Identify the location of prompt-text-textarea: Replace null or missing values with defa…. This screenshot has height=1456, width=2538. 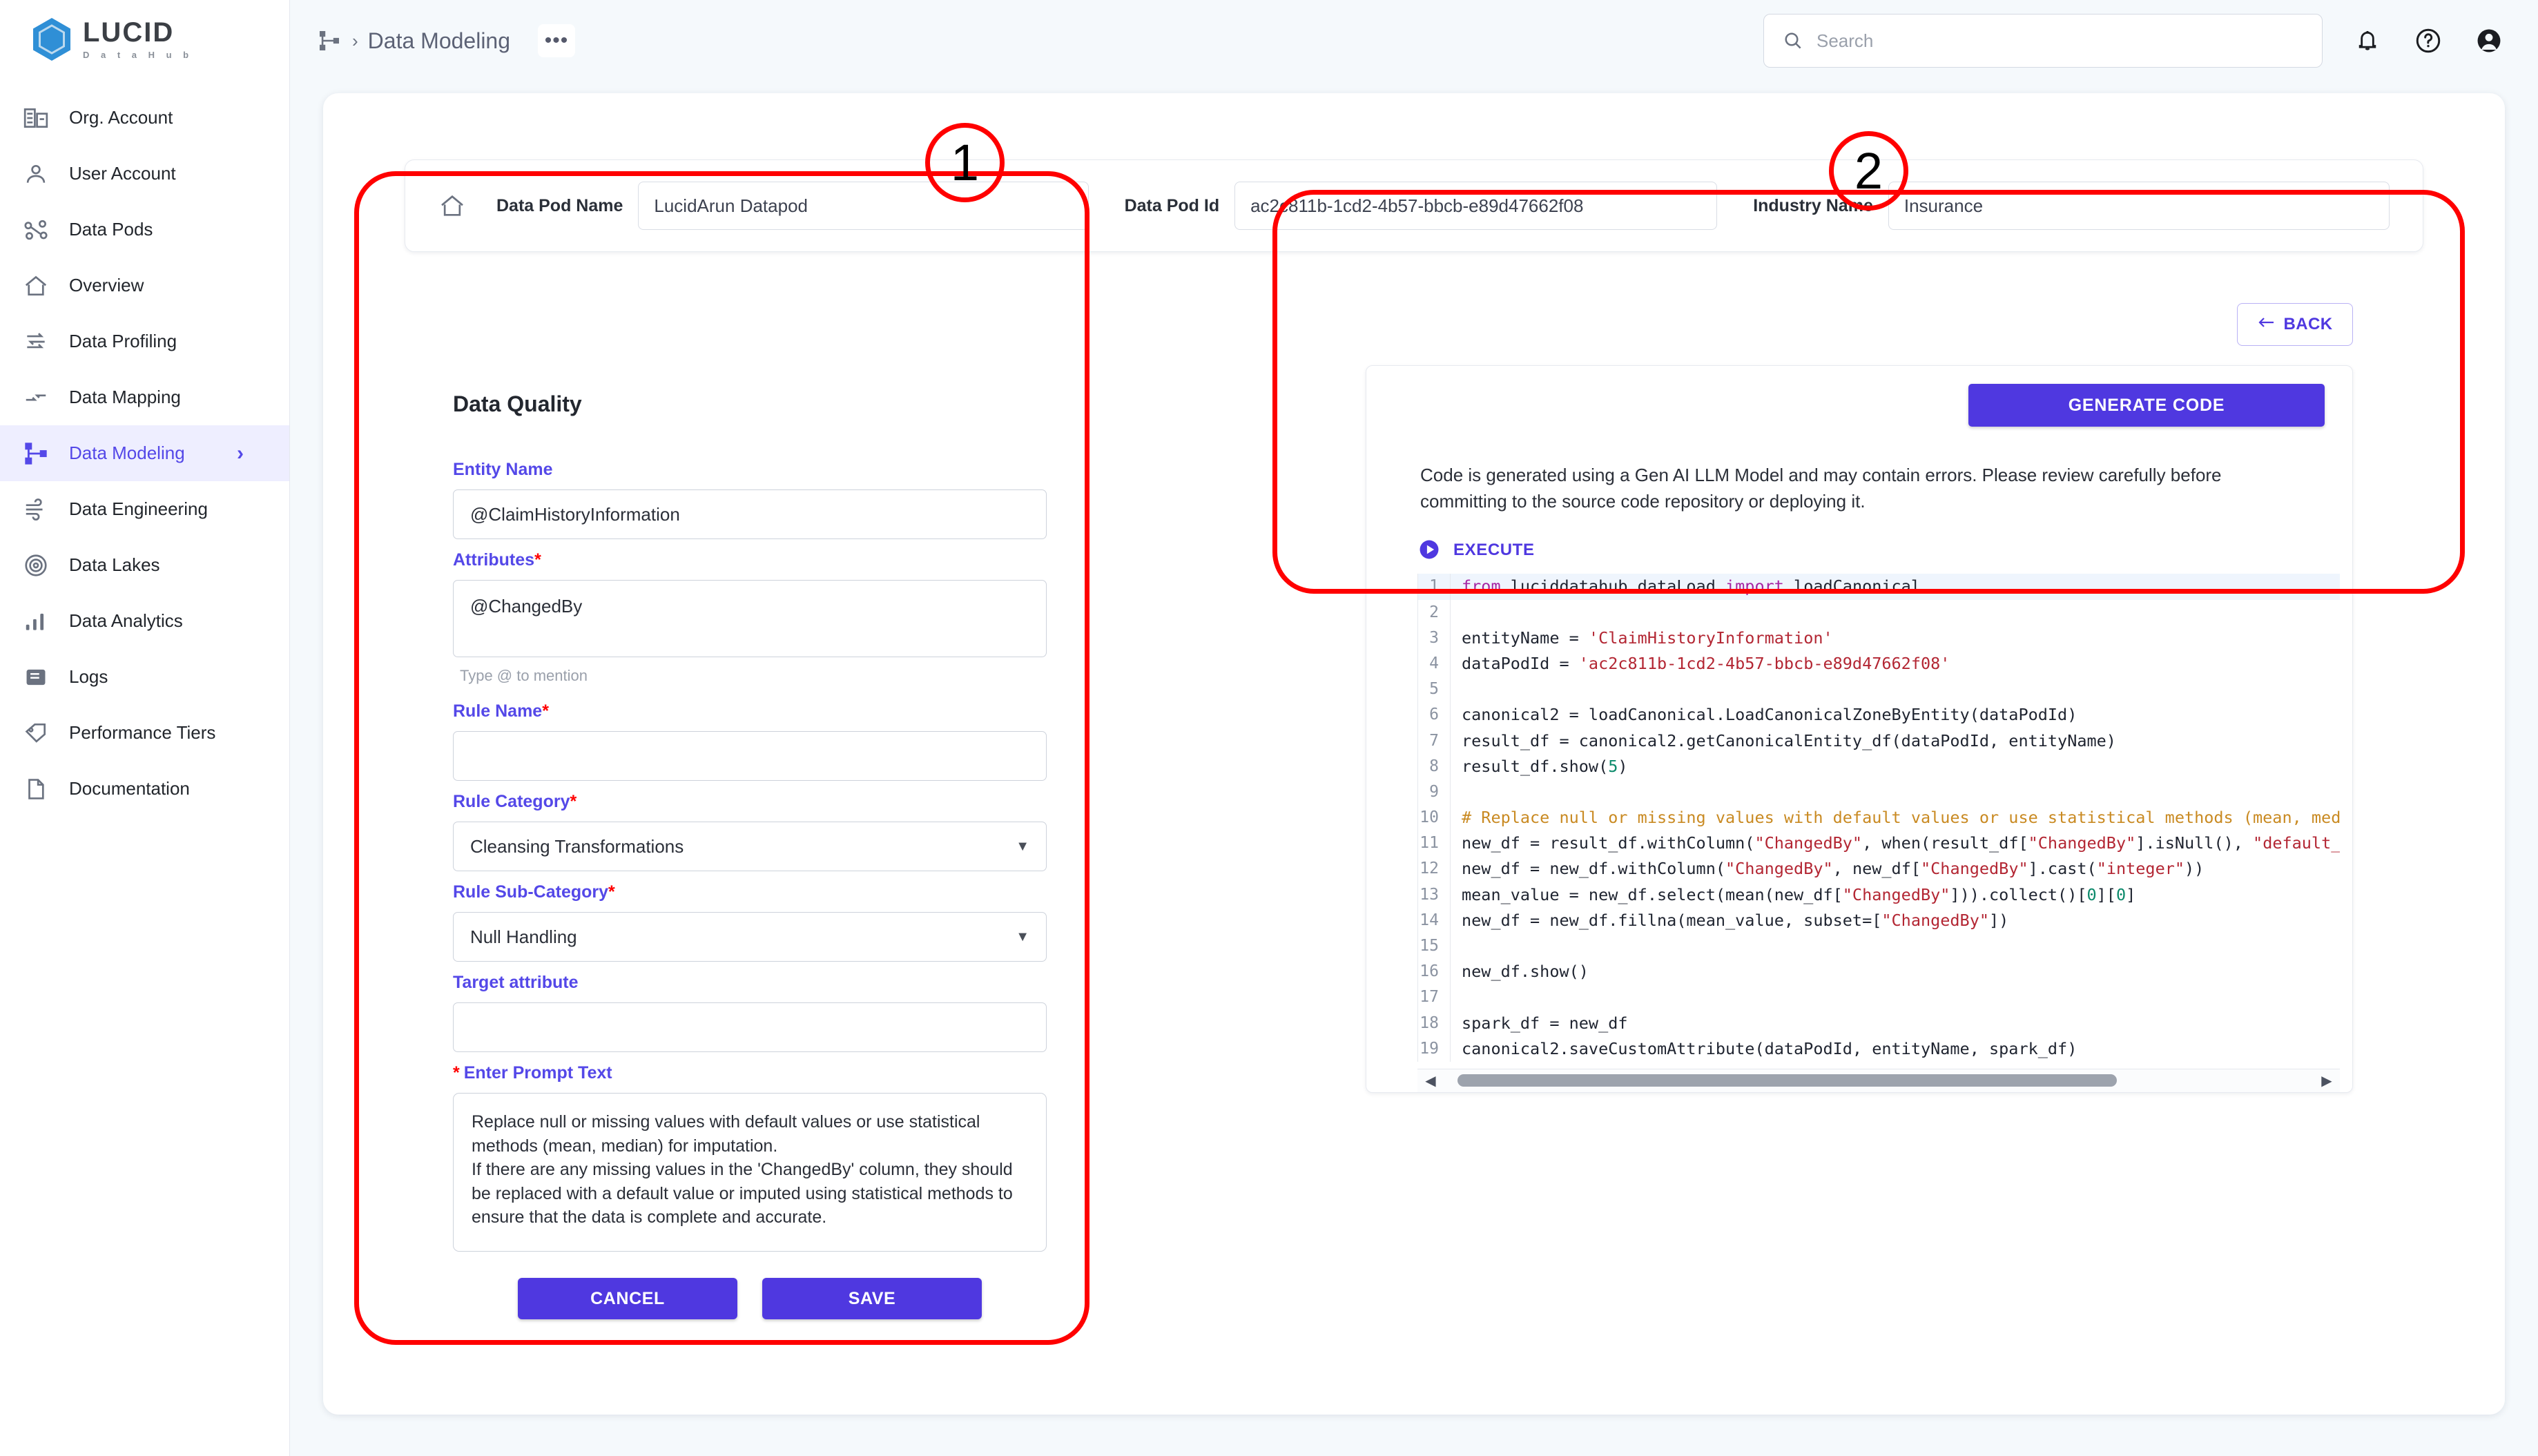
(750, 1172).